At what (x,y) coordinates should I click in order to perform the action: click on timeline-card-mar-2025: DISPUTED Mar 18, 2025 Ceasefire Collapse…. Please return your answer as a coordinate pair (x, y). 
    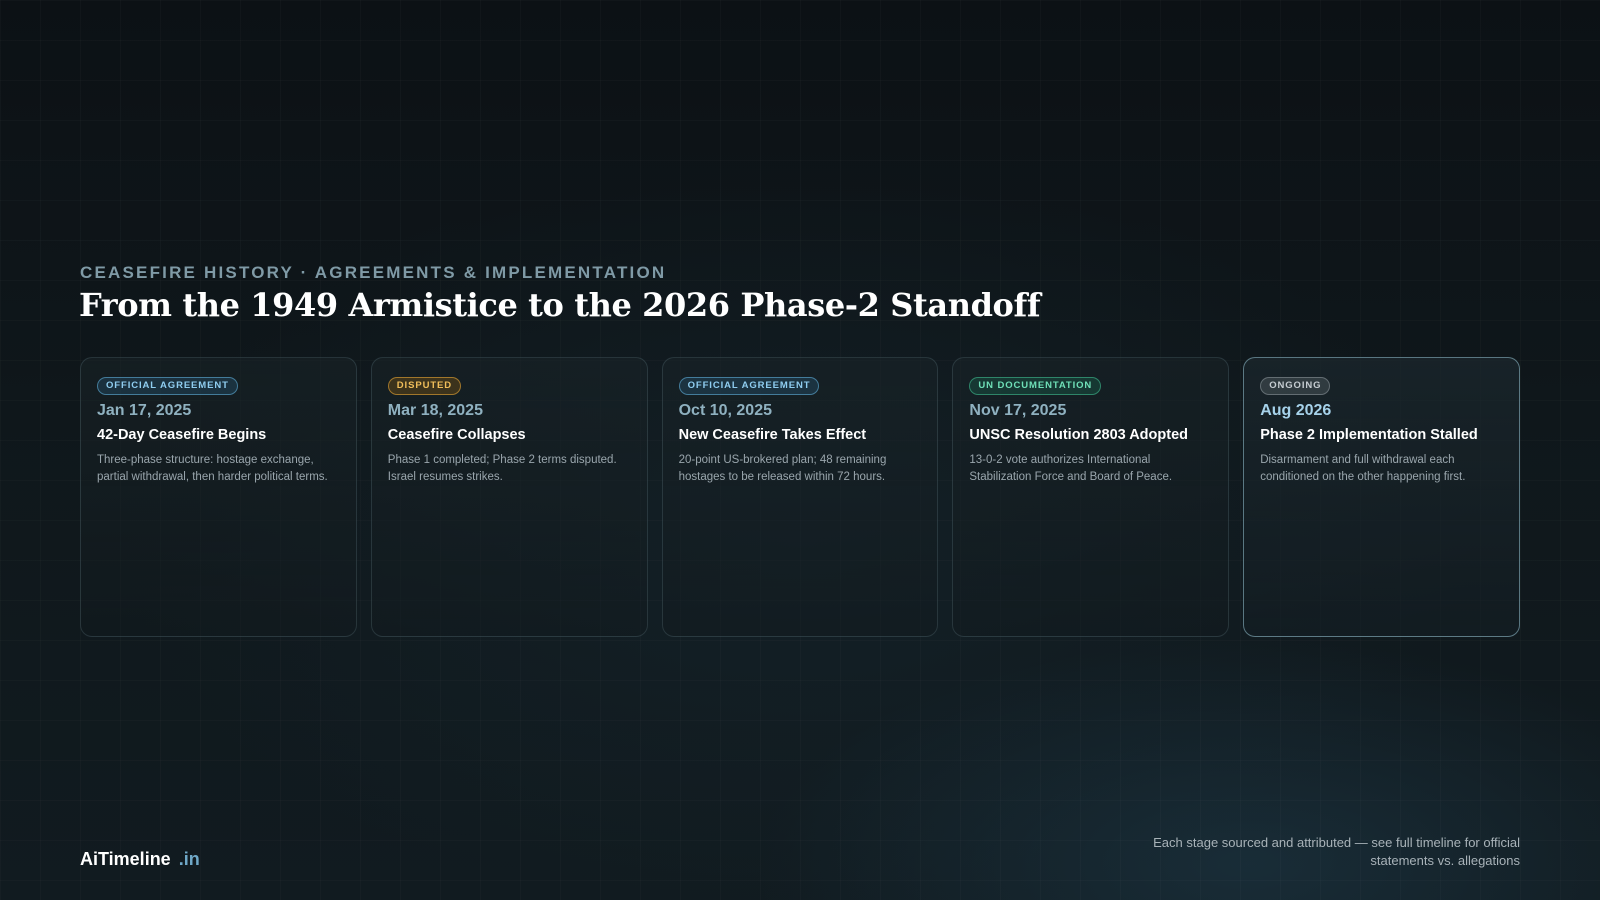
    Looking at the image, I should click on (509, 497).